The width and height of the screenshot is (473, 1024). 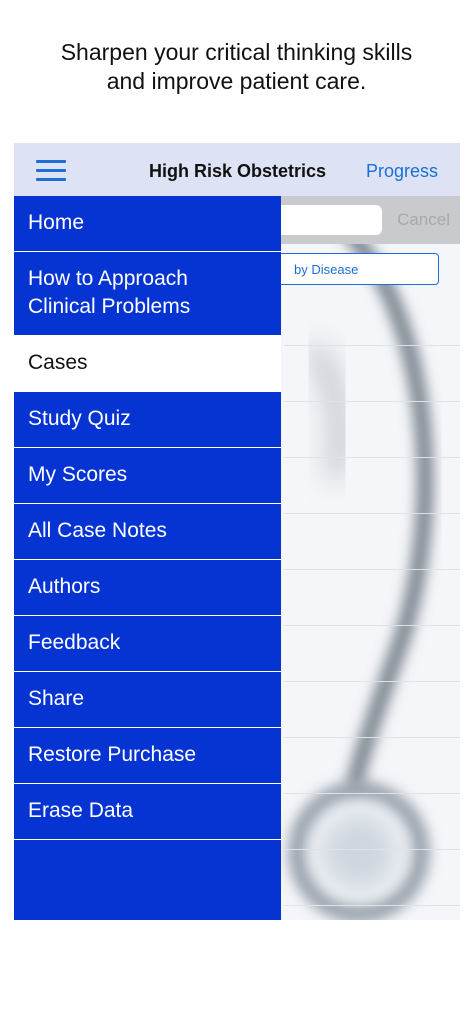 What do you see at coordinates (109, 306) in the screenshot?
I see `menu-item-label-line-2: Clinical Problems` at bounding box center [109, 306].